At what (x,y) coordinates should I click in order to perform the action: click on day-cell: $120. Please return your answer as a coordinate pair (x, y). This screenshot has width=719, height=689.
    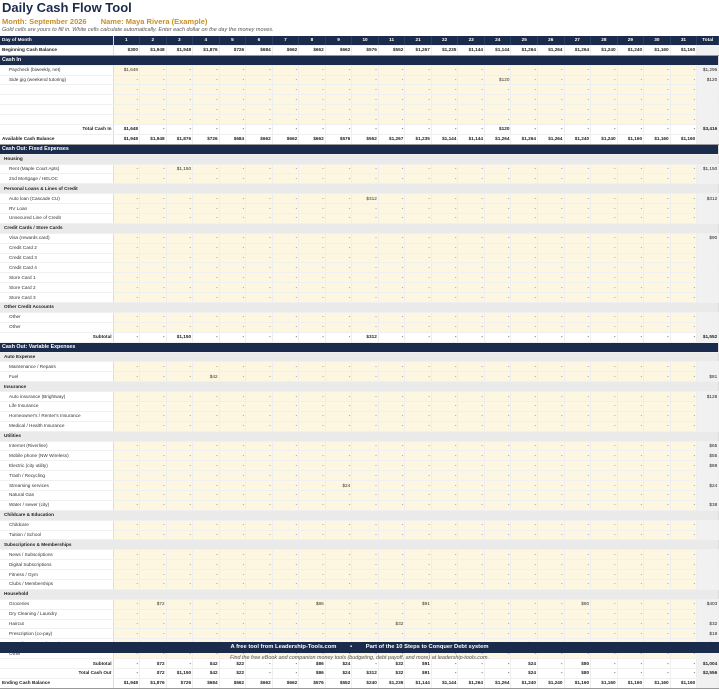
    Looking at the image, I should click on (498, 80).